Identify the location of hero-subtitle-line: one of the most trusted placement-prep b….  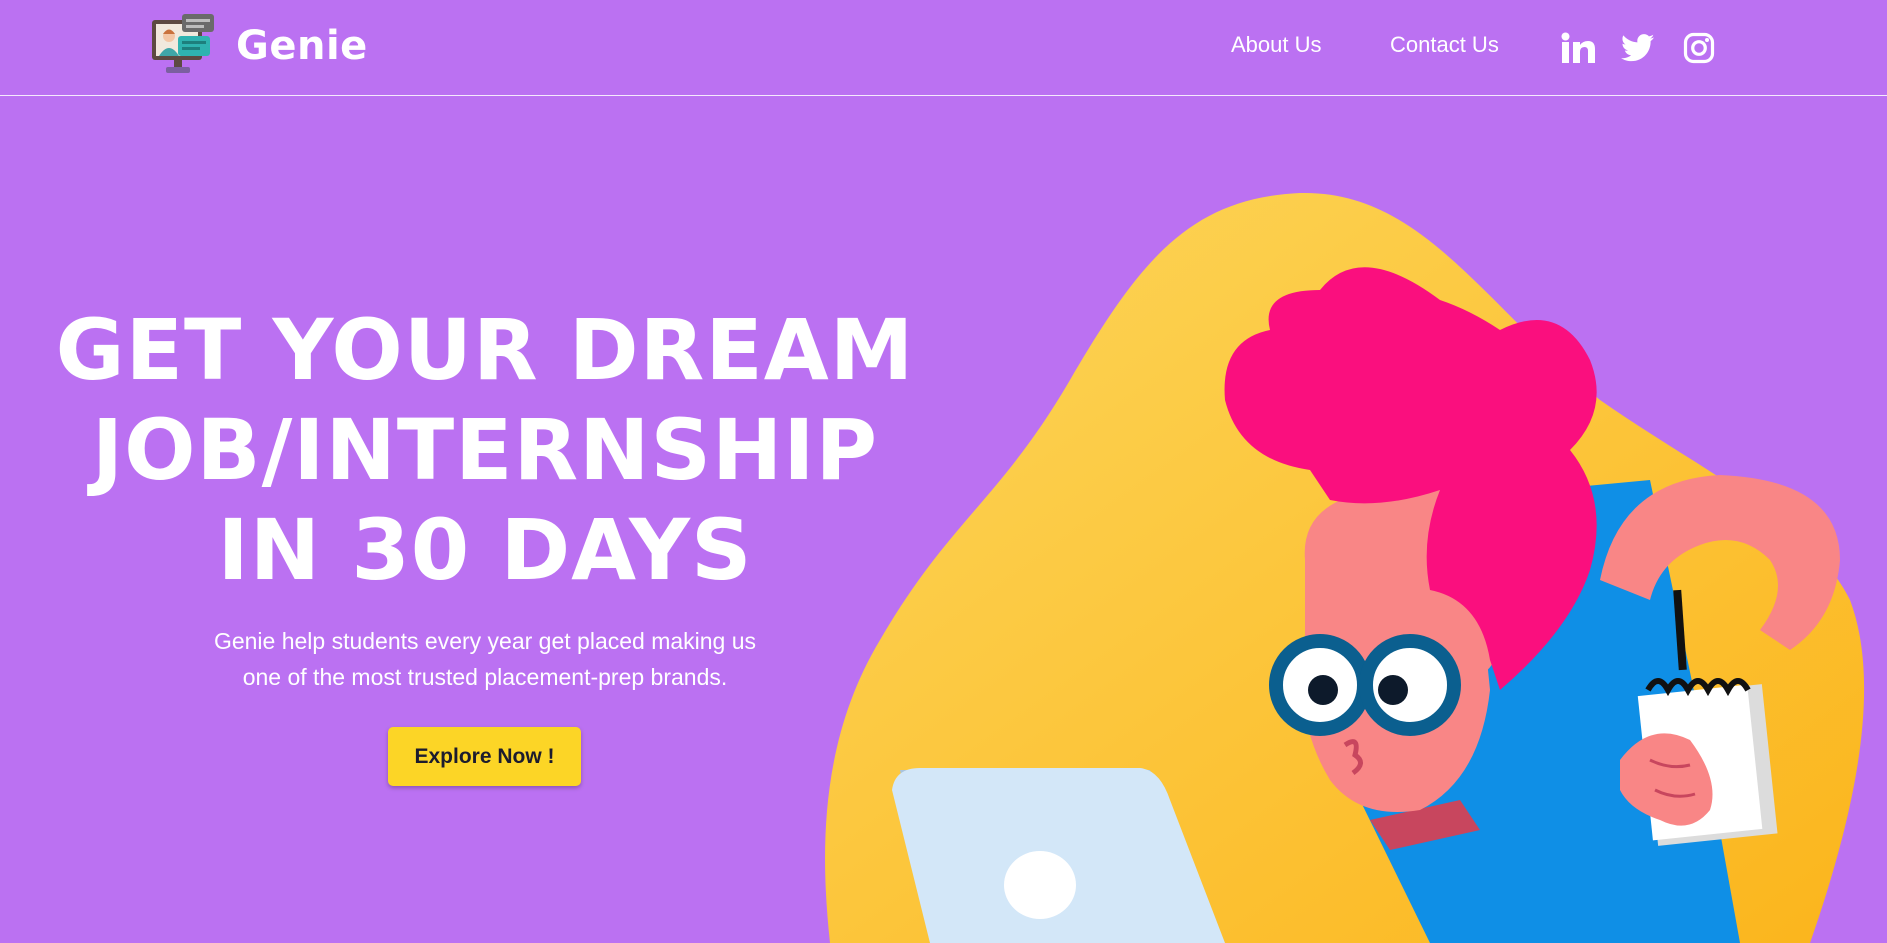
(485, 677).